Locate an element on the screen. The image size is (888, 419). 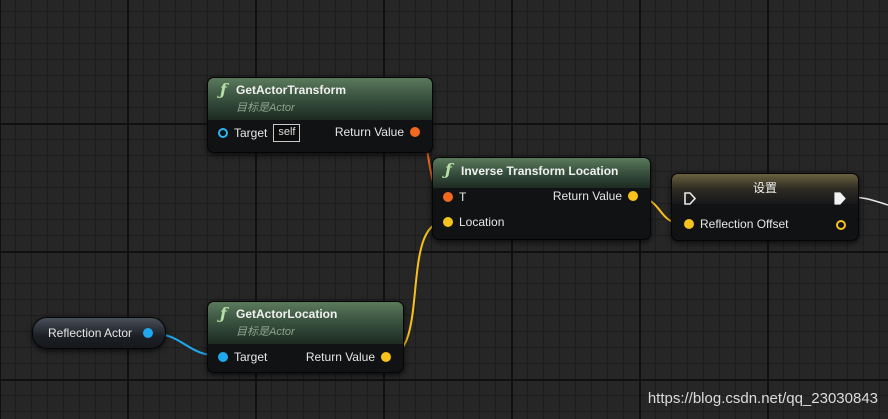
reflection-offset-out-pin-icon is located at coordinates (841, 225).